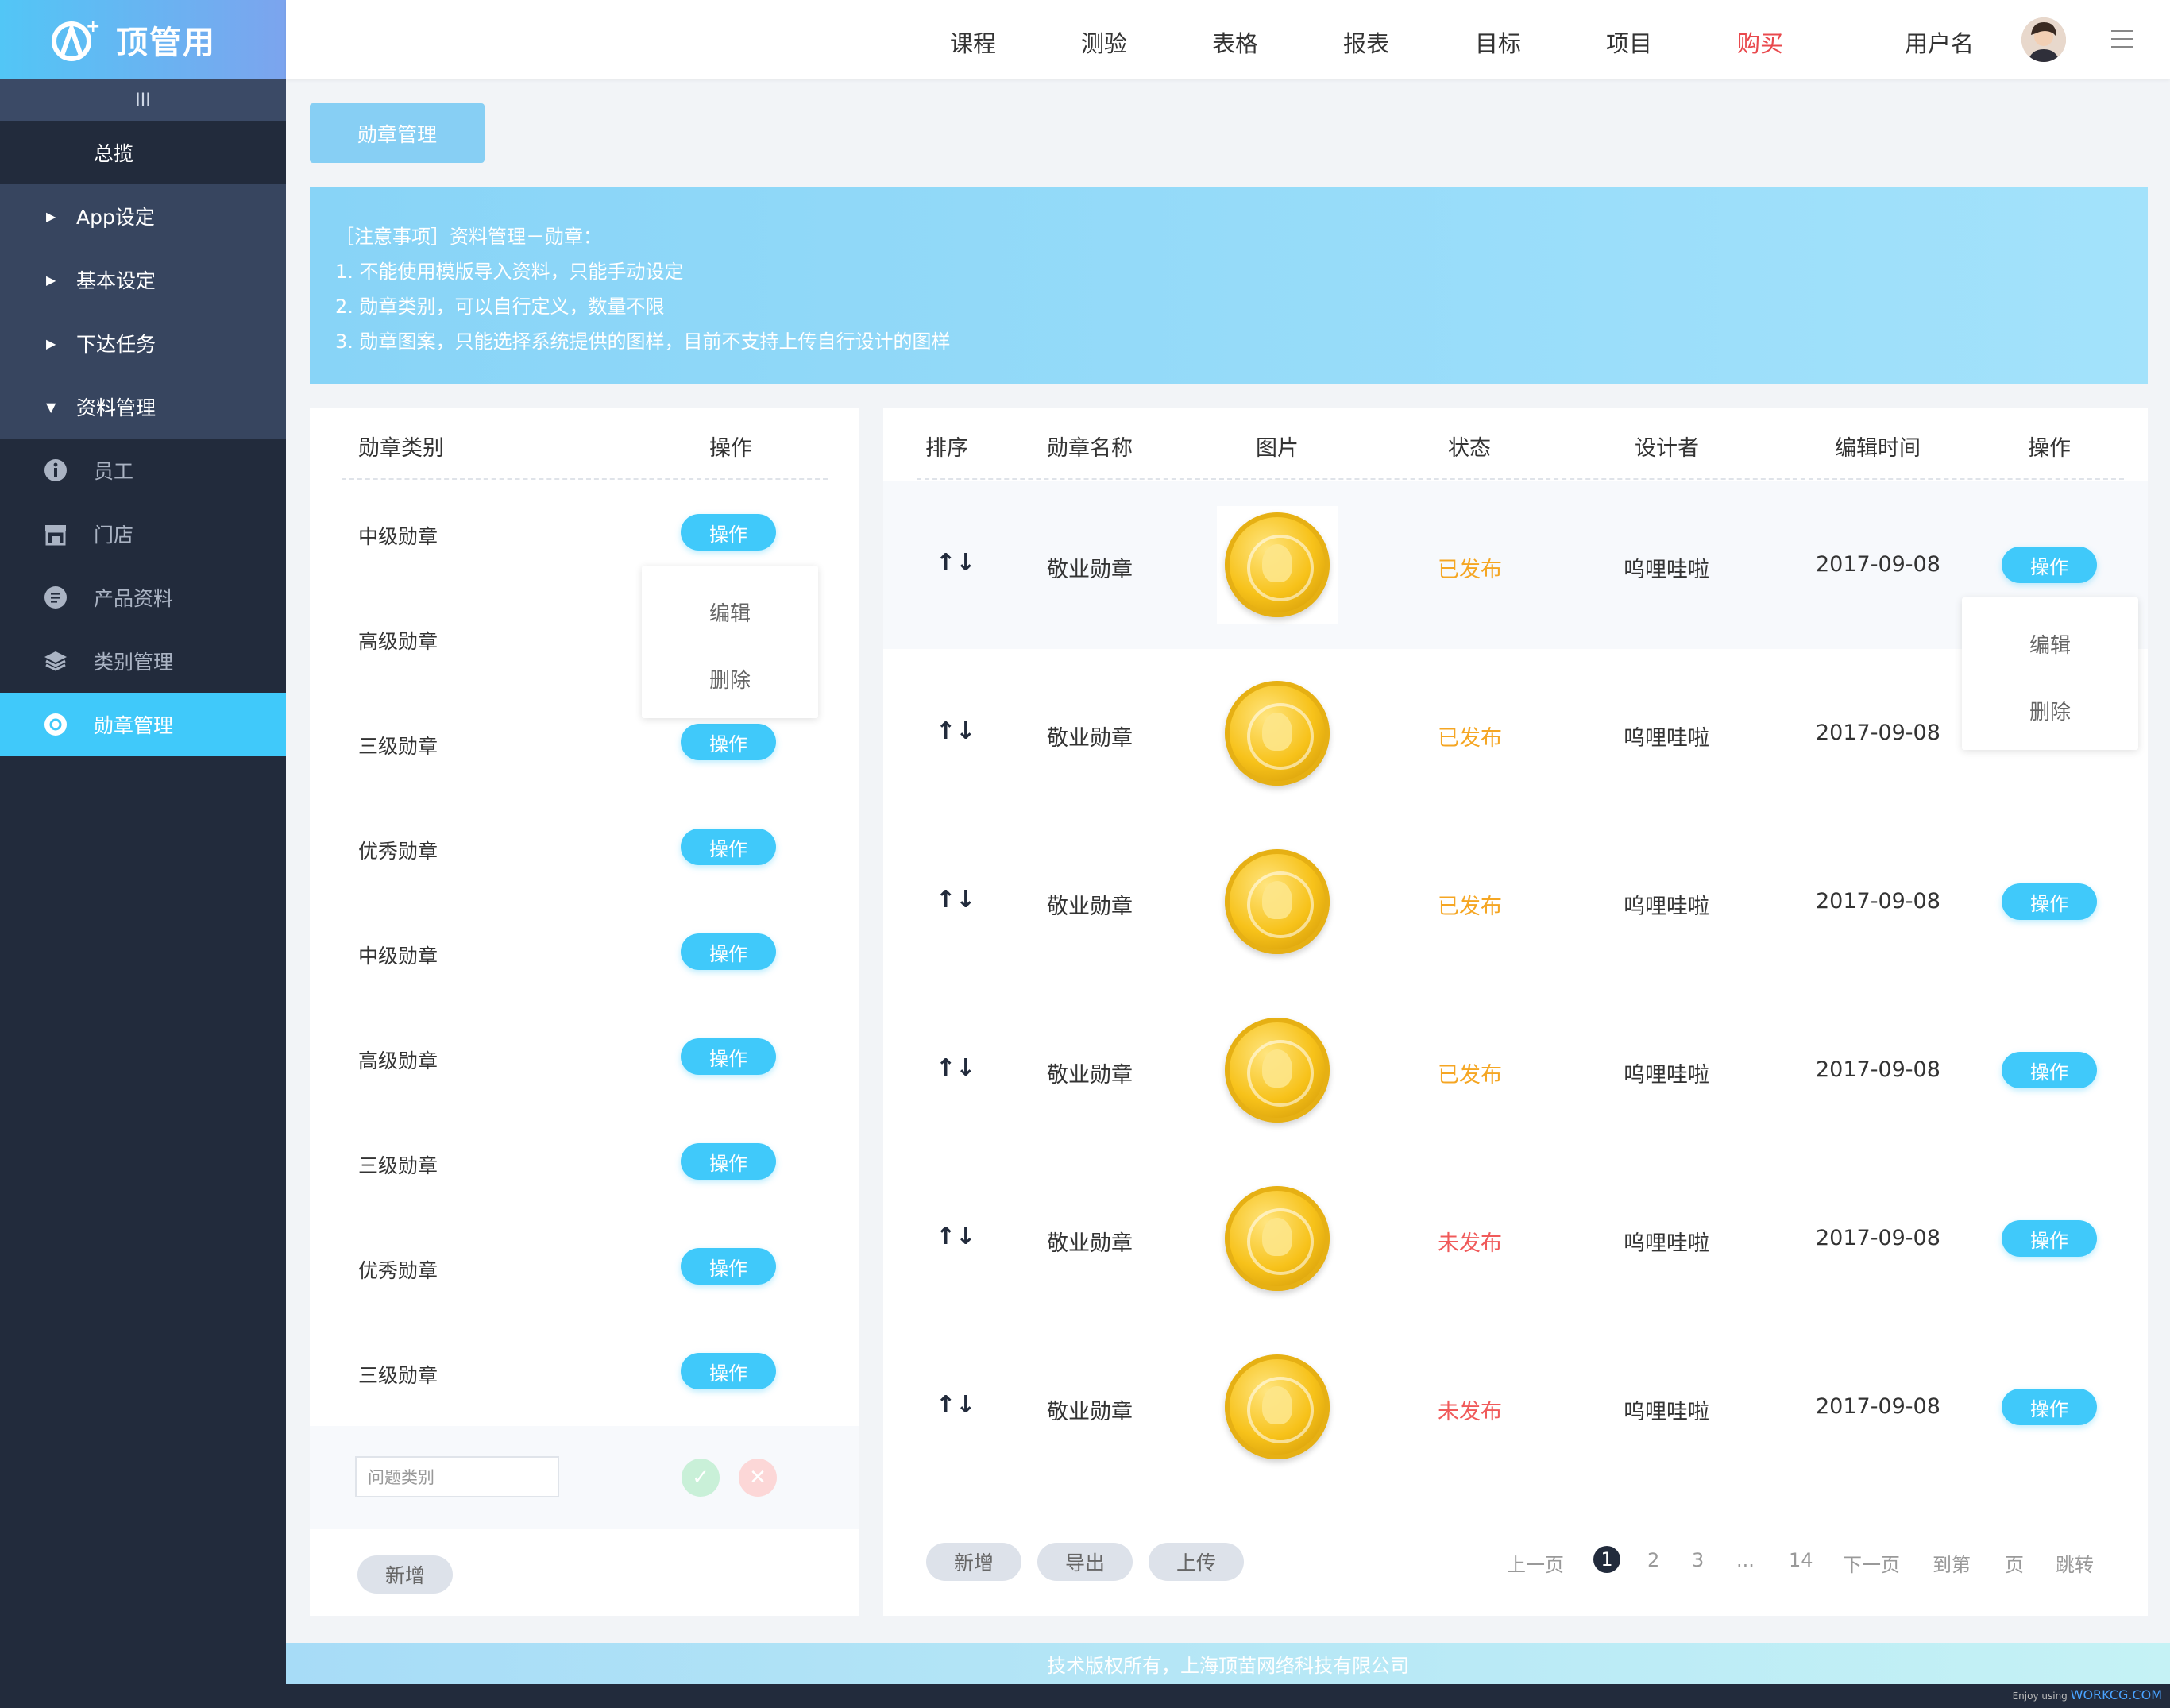 The height and width of the screenshot is (1708, 2170). Describe the element at coordinates (1629, 42) in the screenshot. I see `topnav-projects: 项目` at that location.